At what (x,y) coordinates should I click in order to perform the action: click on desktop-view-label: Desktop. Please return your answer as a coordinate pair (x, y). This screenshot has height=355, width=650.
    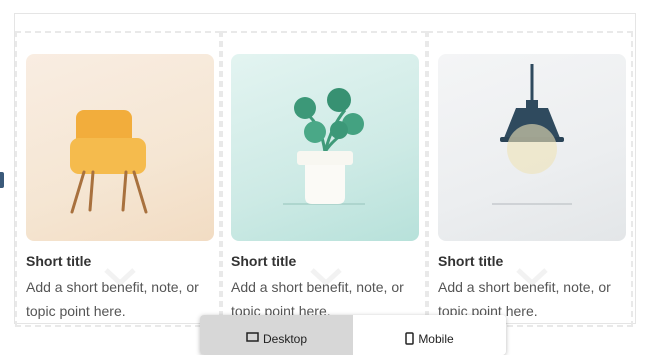
    Looking at the image, I should click on (285, 339).